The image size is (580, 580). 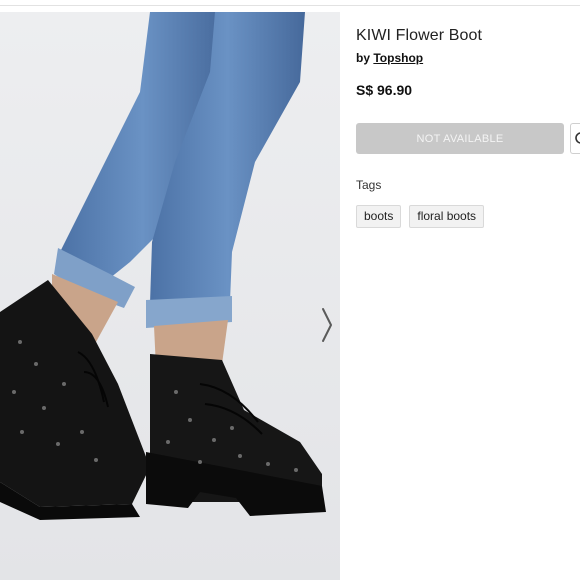 I want to click on gallery-next-button, so click(x=327, y=325).